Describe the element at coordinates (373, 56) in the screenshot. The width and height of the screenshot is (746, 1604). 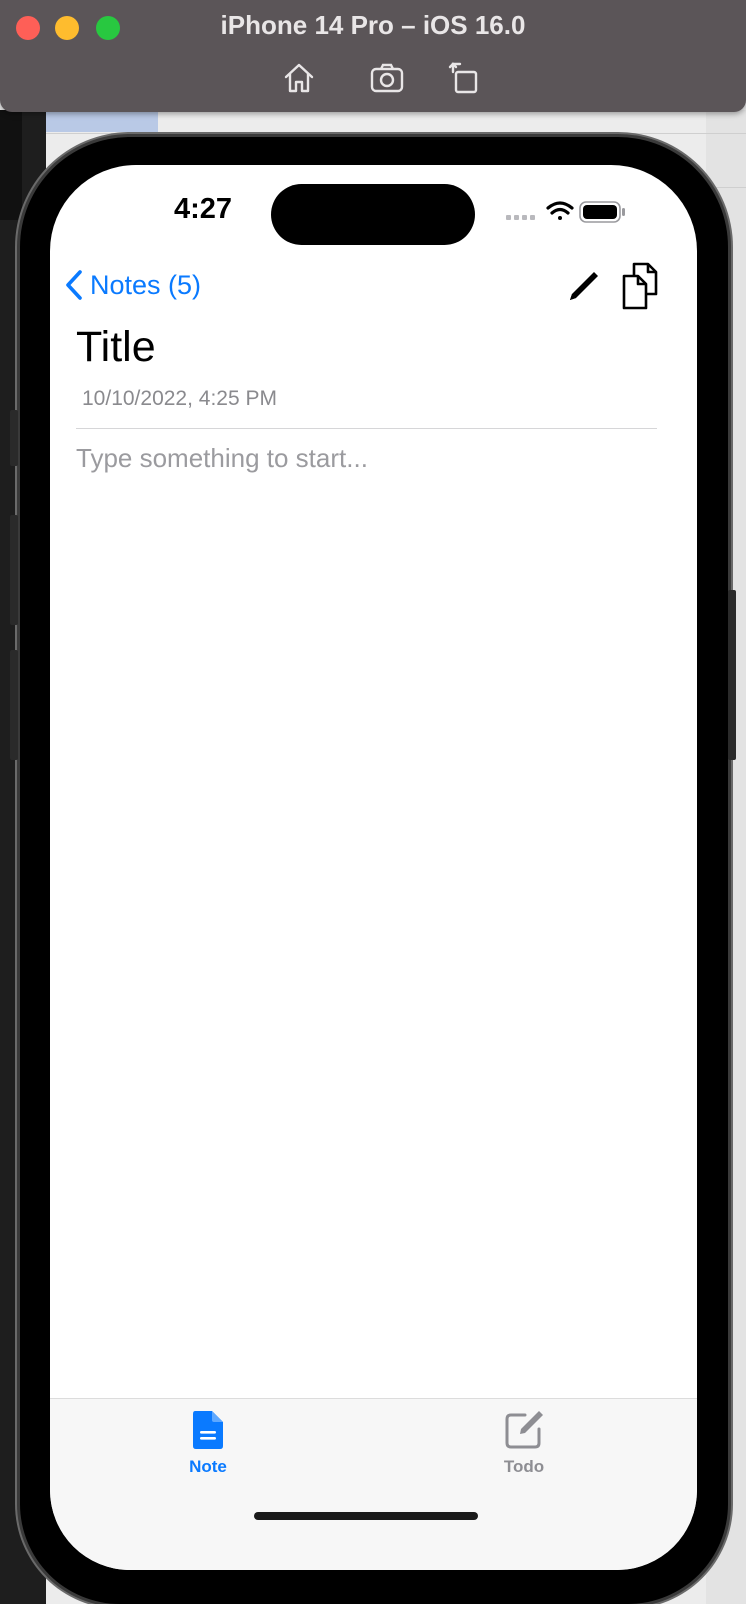
I see `simulator-titlebar: iPhone 14 Pro – iOS 16.0` at that location.